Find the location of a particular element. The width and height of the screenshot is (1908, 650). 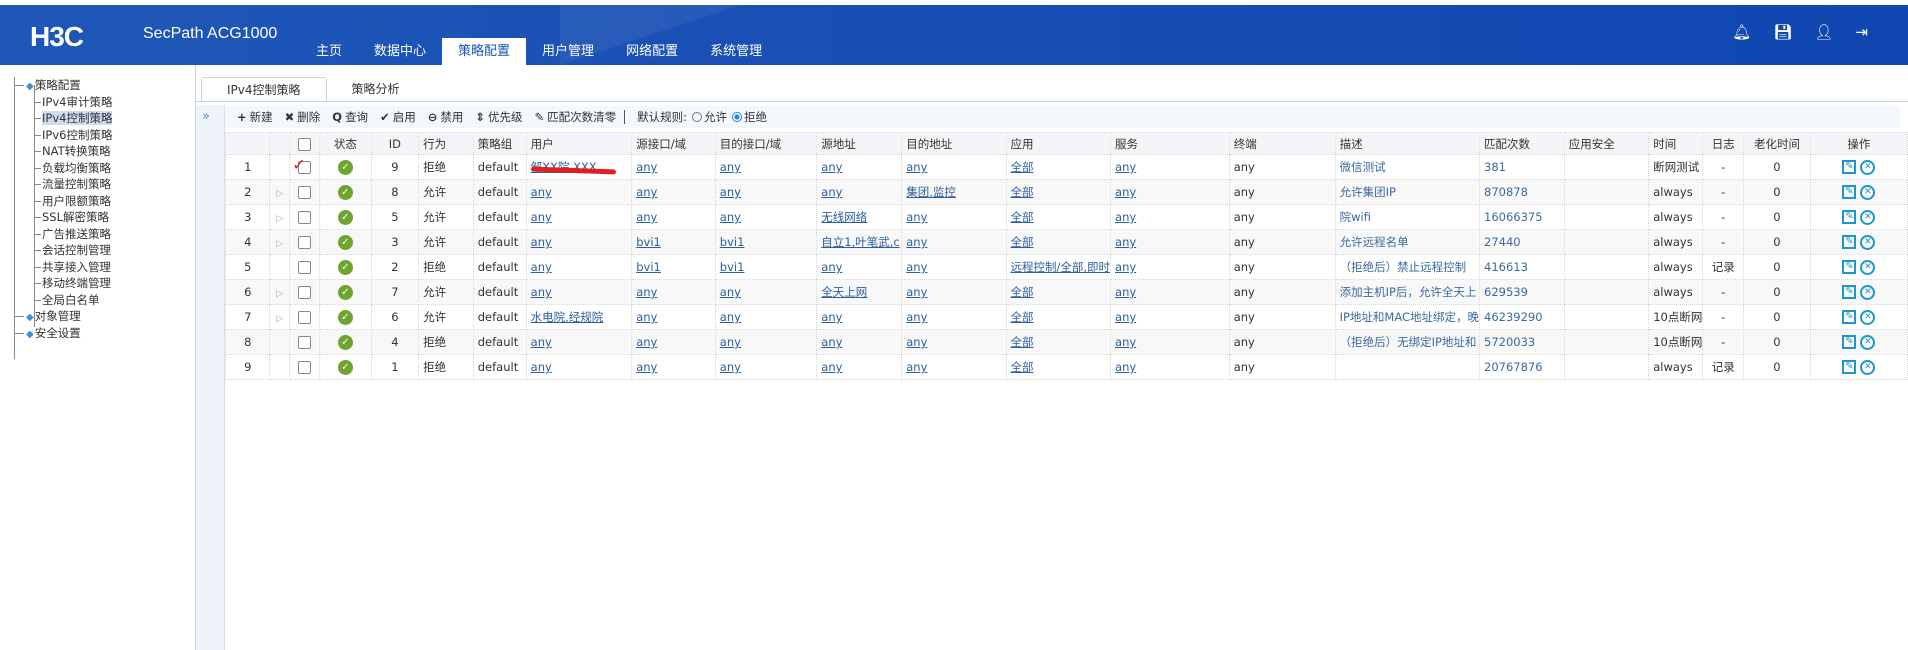

src_if-link: bvi1 is located at coordinates (648, 242).